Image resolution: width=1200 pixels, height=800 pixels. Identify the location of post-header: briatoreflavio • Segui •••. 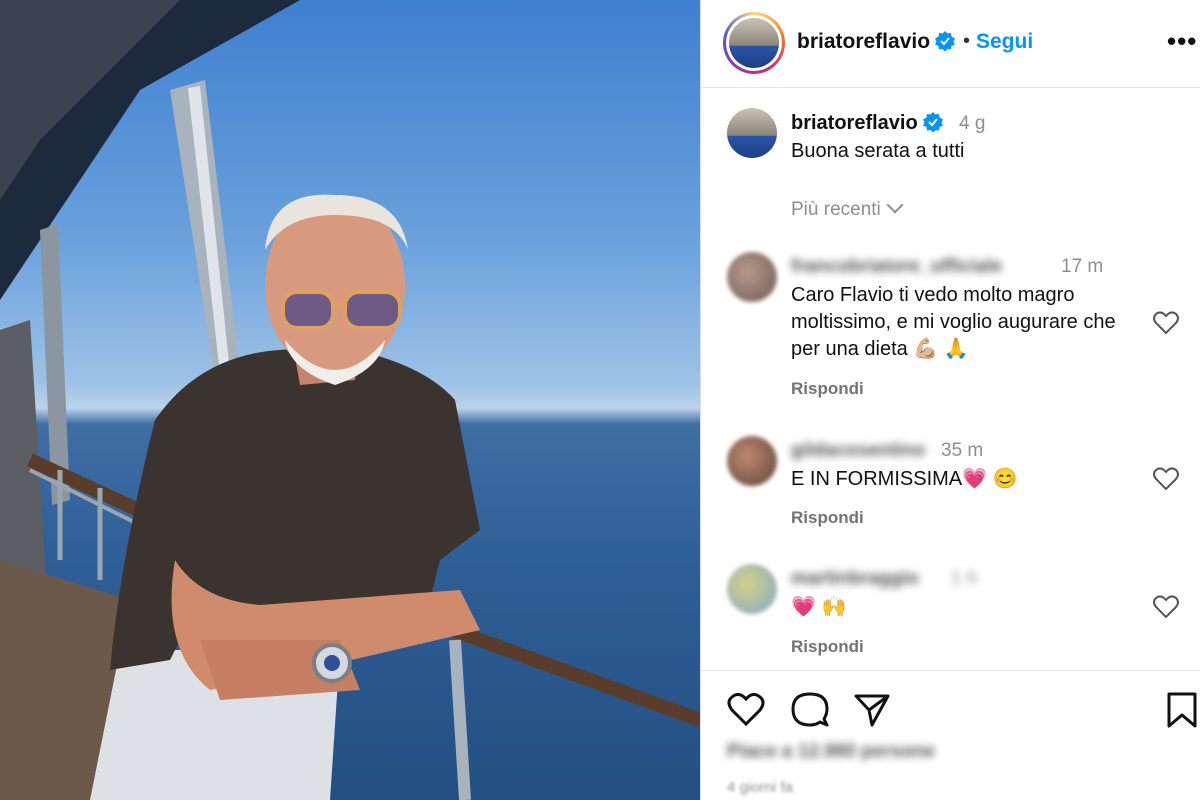
(950, 44).